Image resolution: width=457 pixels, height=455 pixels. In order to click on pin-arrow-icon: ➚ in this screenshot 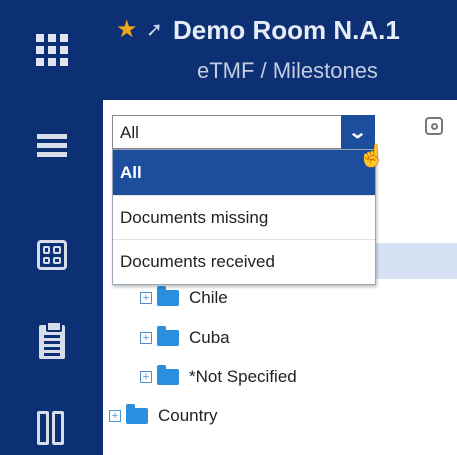, I will do `click(154, 30)`.